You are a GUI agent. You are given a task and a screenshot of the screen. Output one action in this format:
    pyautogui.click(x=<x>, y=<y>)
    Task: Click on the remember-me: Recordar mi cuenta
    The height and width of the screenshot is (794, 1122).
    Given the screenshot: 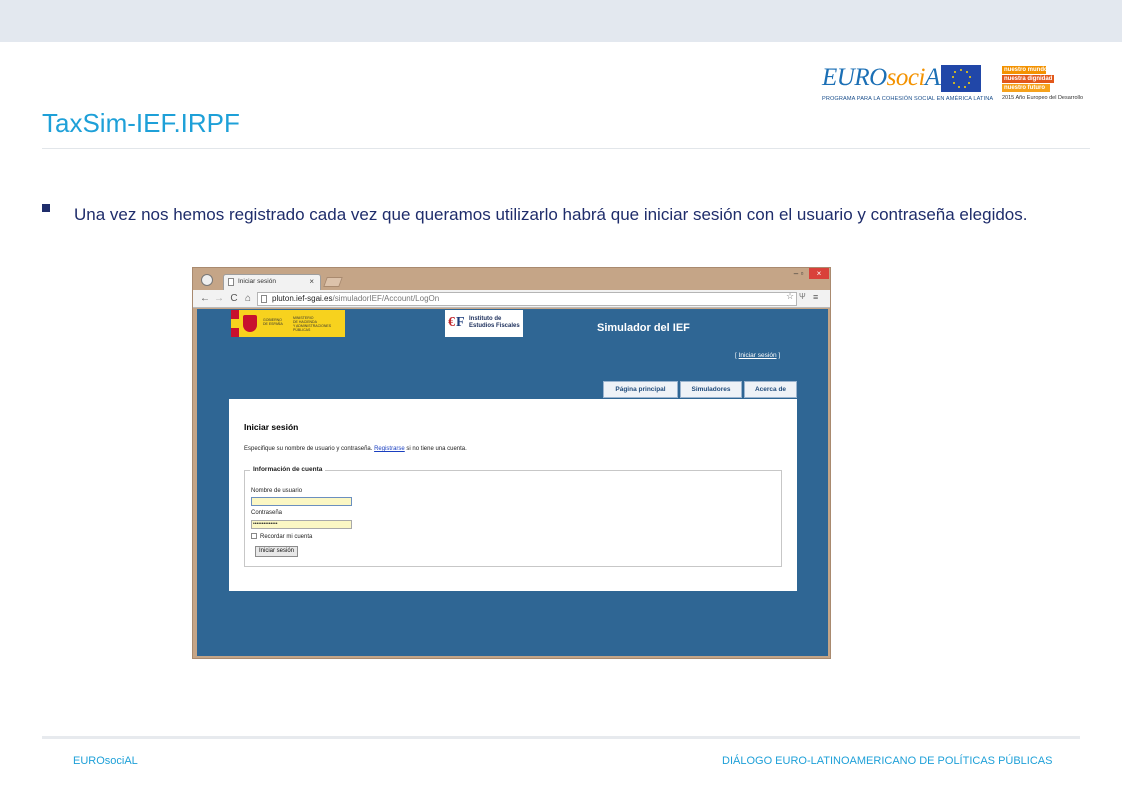 What is the action you would take?
    pyautogui.click(x=281, y=536)
    